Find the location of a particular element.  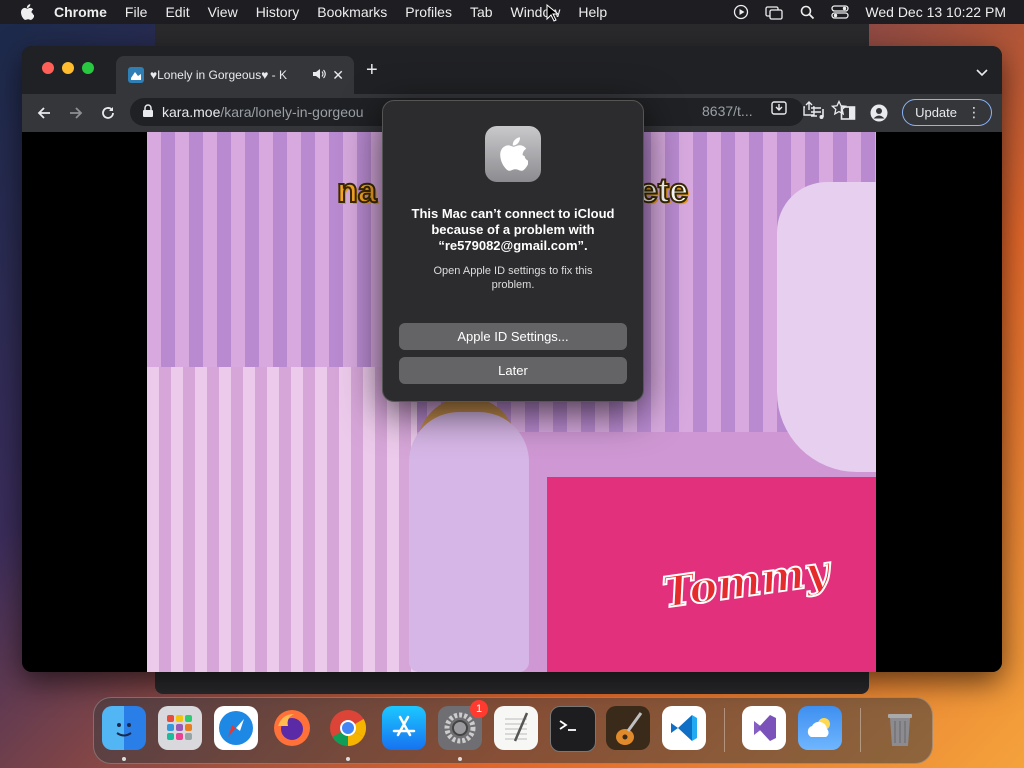

google-chrome-icon is located at coordinates (348, 728).